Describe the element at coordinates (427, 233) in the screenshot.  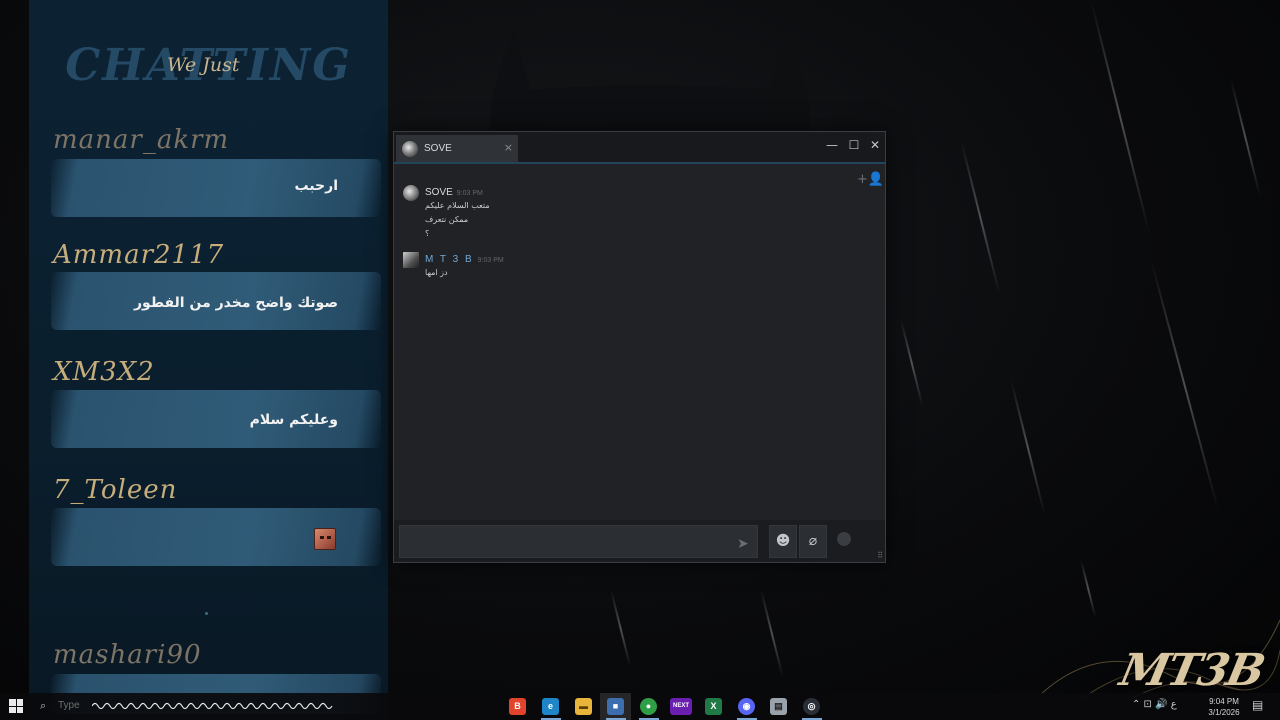
I see `message-text: ؟` at that location.